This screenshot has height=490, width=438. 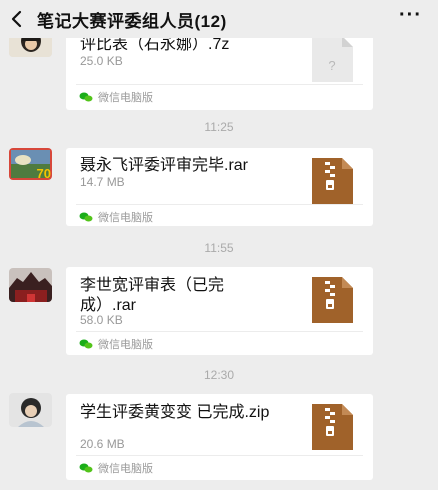 I want to click on chat-header: 笔记大赛评委组人员(12) ···, so click(x=219, y=19).